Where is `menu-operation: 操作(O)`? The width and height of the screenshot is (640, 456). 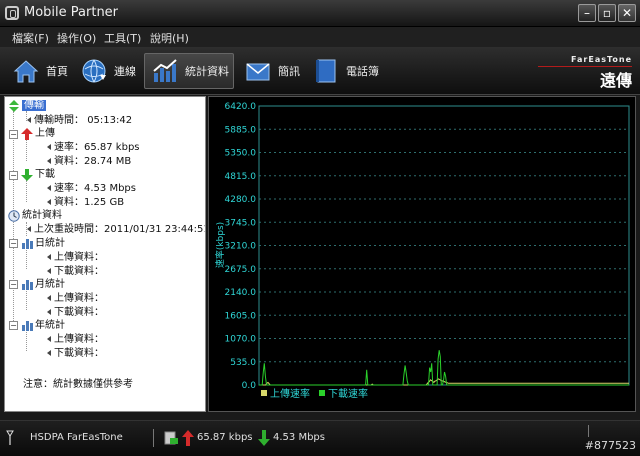
menu-operation: 操作(O) is located at coordinates (76, 38).